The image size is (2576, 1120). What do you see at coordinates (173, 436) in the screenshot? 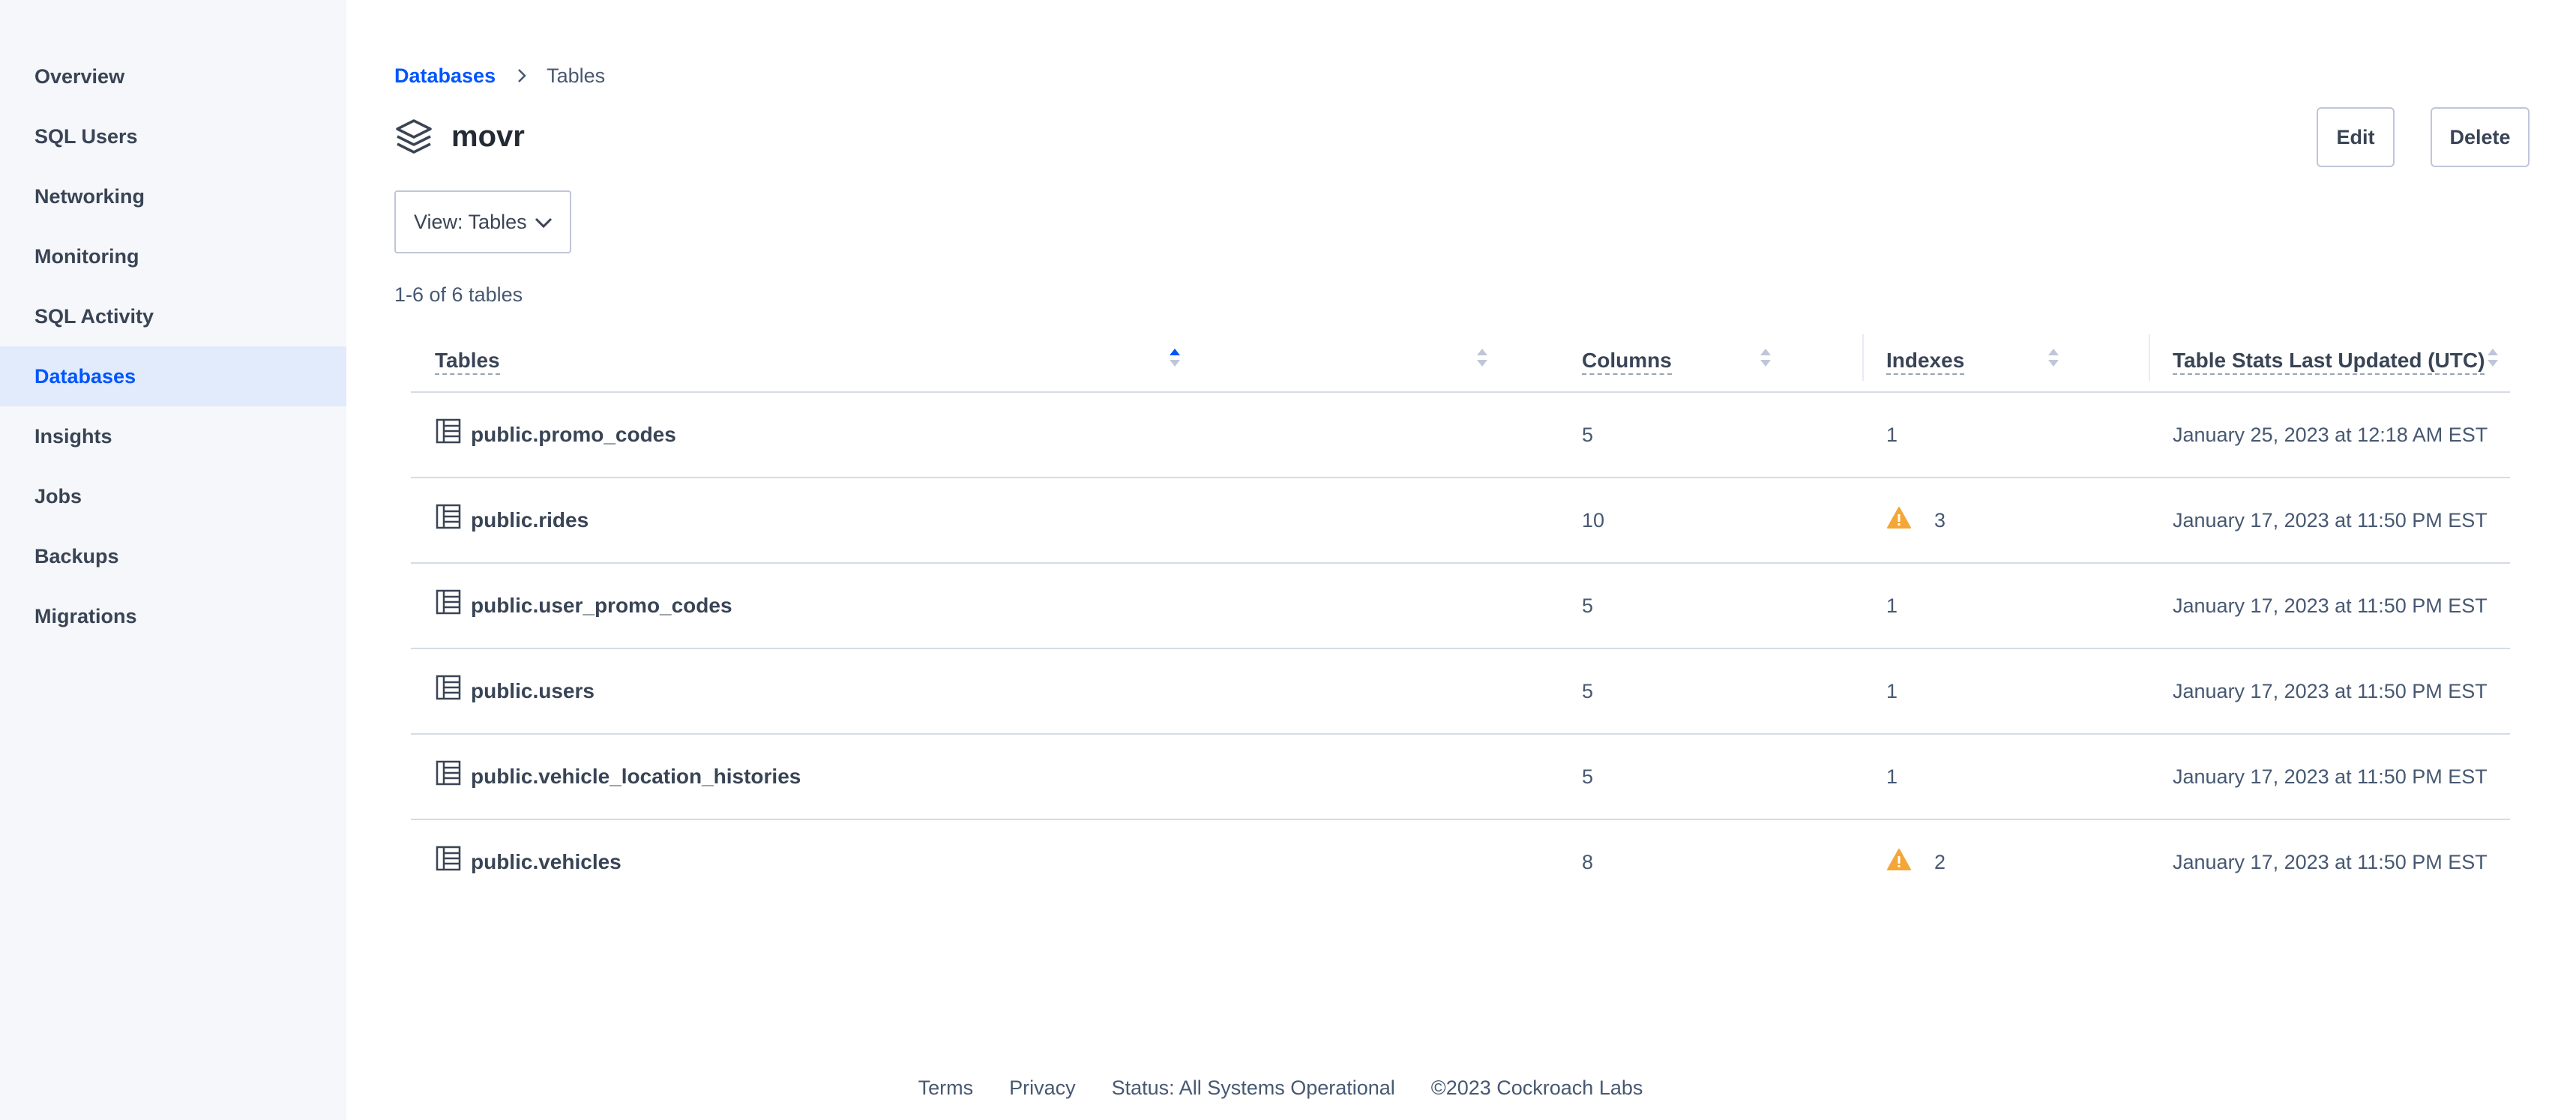
I see `sidebar-item-insights: Insights` at bounding box center [173, 436].